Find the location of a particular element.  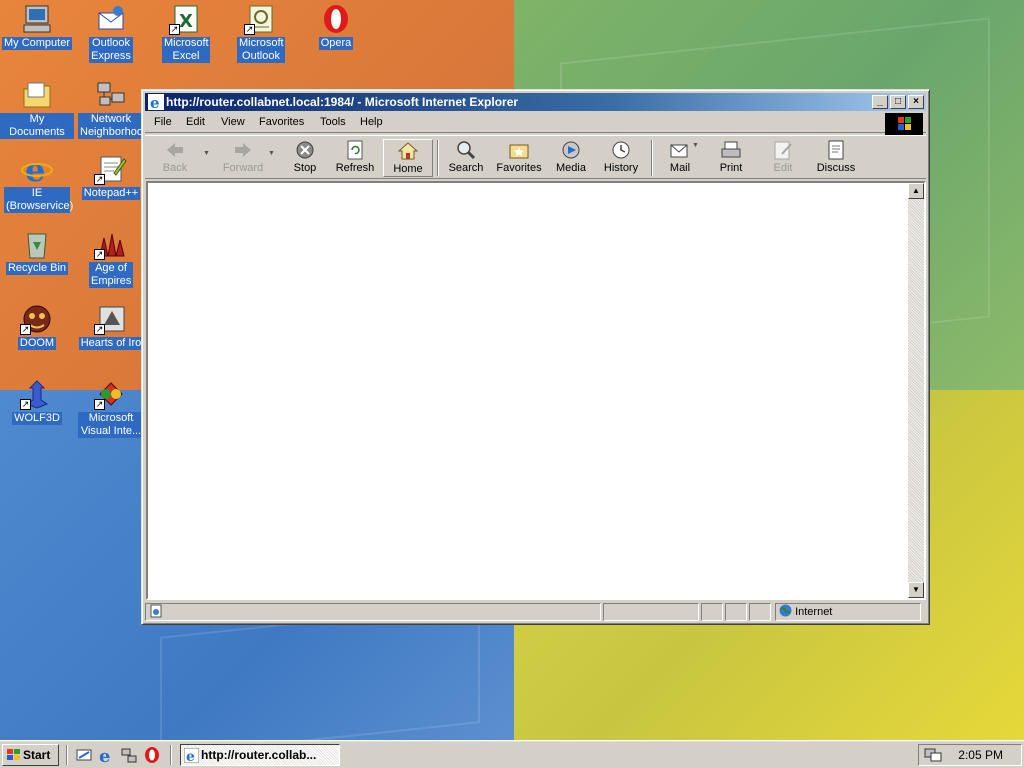

menu-view: View is located at coordinates (233, 122).